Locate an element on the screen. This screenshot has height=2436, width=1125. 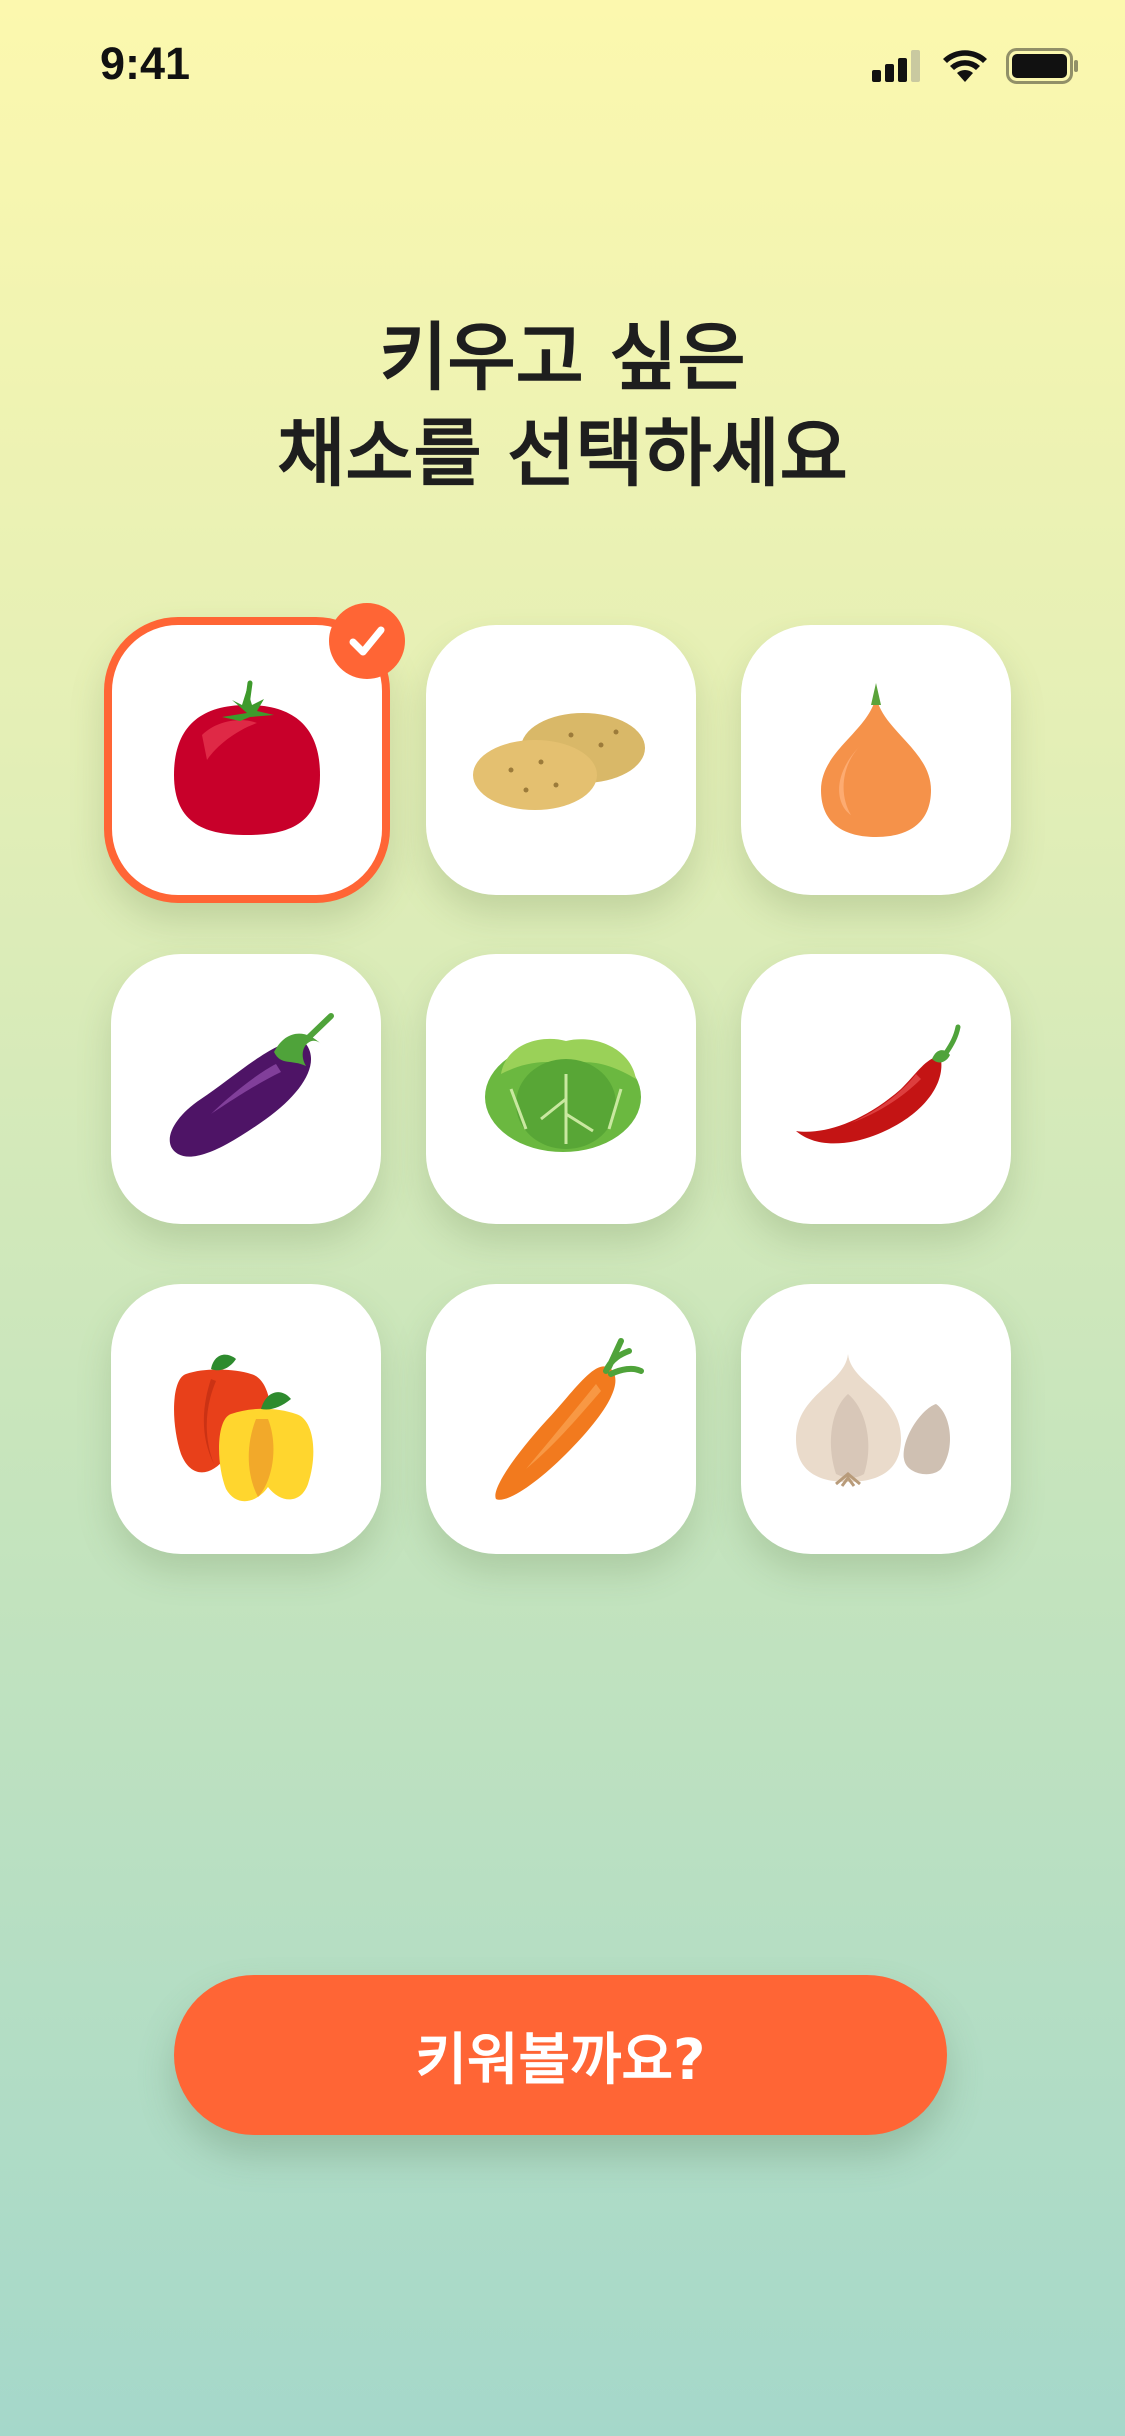
grow-button: 키워볼까요? is located at coordinates (560, 2055).